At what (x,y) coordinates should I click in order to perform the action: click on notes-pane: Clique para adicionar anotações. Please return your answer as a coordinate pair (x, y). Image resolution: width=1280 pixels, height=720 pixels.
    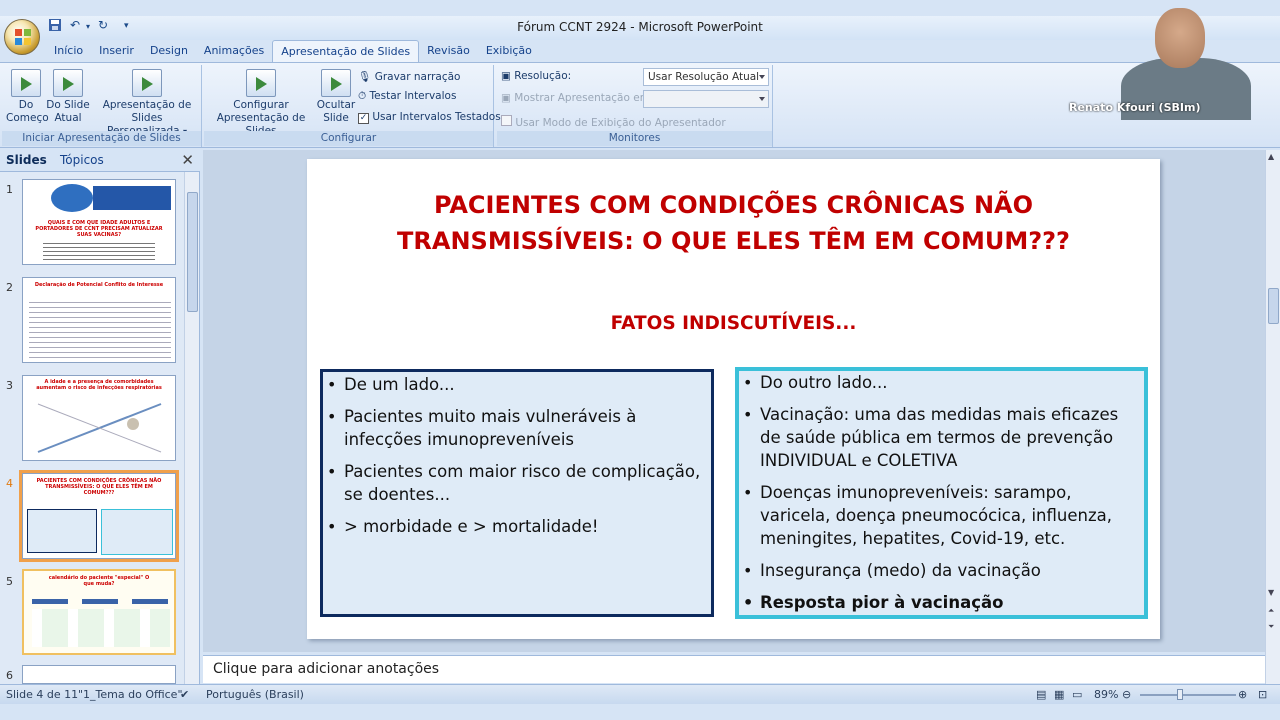
    Looking at the image, I should click on (734, 669).